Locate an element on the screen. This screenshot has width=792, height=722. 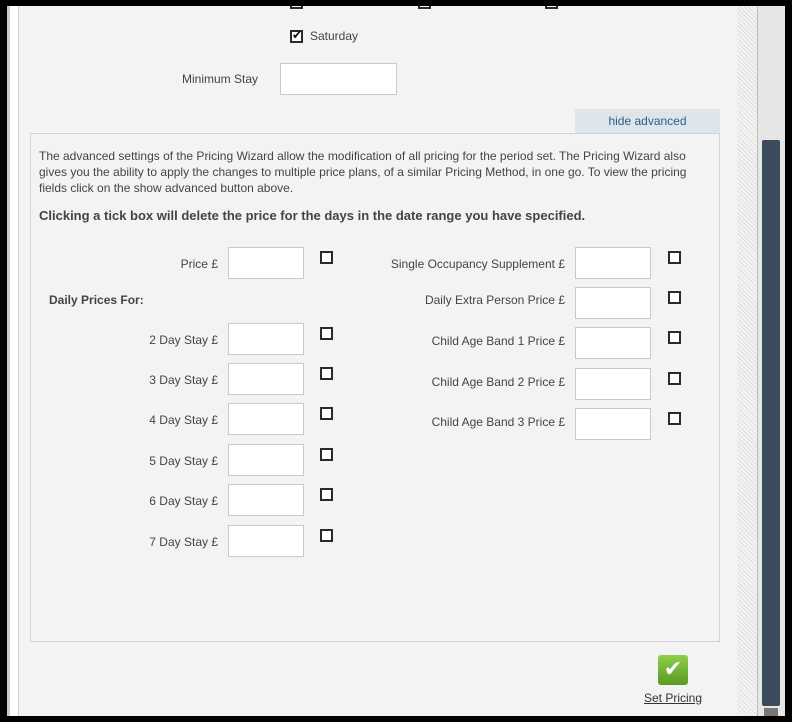
saturday-checkbox is located at coordinates (296, 35).